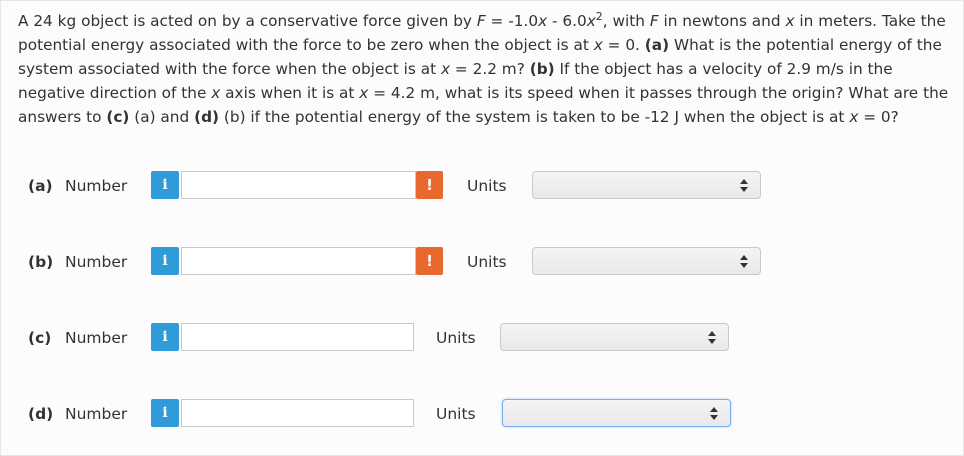 The height and width of the screenshot is (456, 964). I want to click on condition-zero: = 0., so click(621, 45).